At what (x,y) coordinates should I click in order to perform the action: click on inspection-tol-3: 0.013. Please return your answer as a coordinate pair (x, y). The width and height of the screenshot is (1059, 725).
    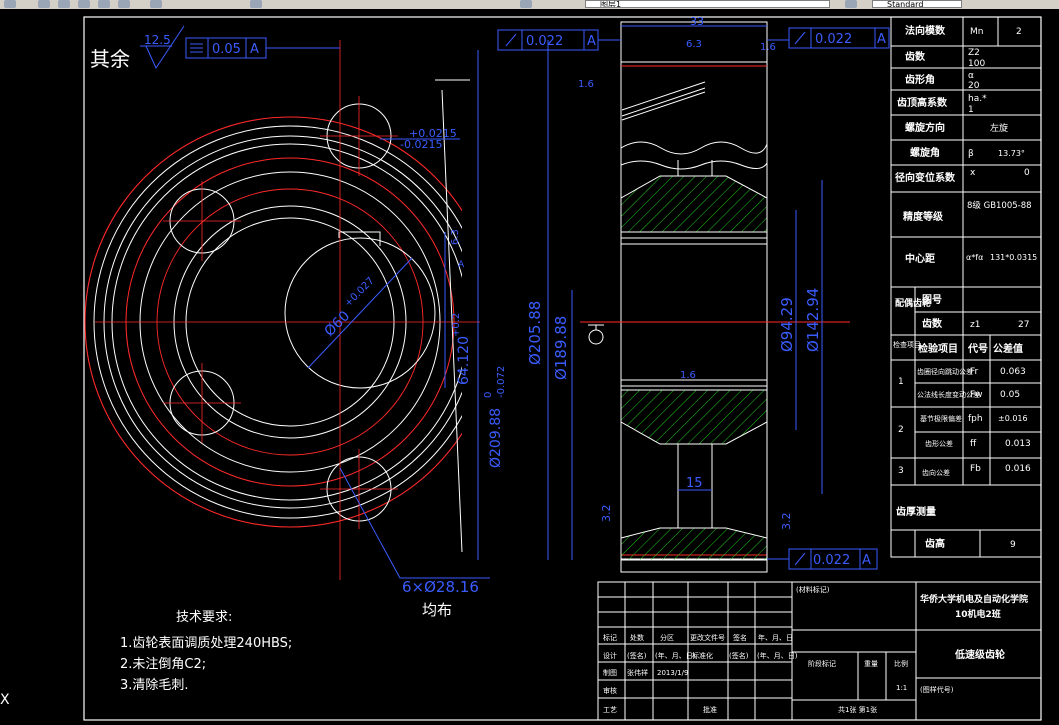
    Looking at the image, I should click on (1018, 444).